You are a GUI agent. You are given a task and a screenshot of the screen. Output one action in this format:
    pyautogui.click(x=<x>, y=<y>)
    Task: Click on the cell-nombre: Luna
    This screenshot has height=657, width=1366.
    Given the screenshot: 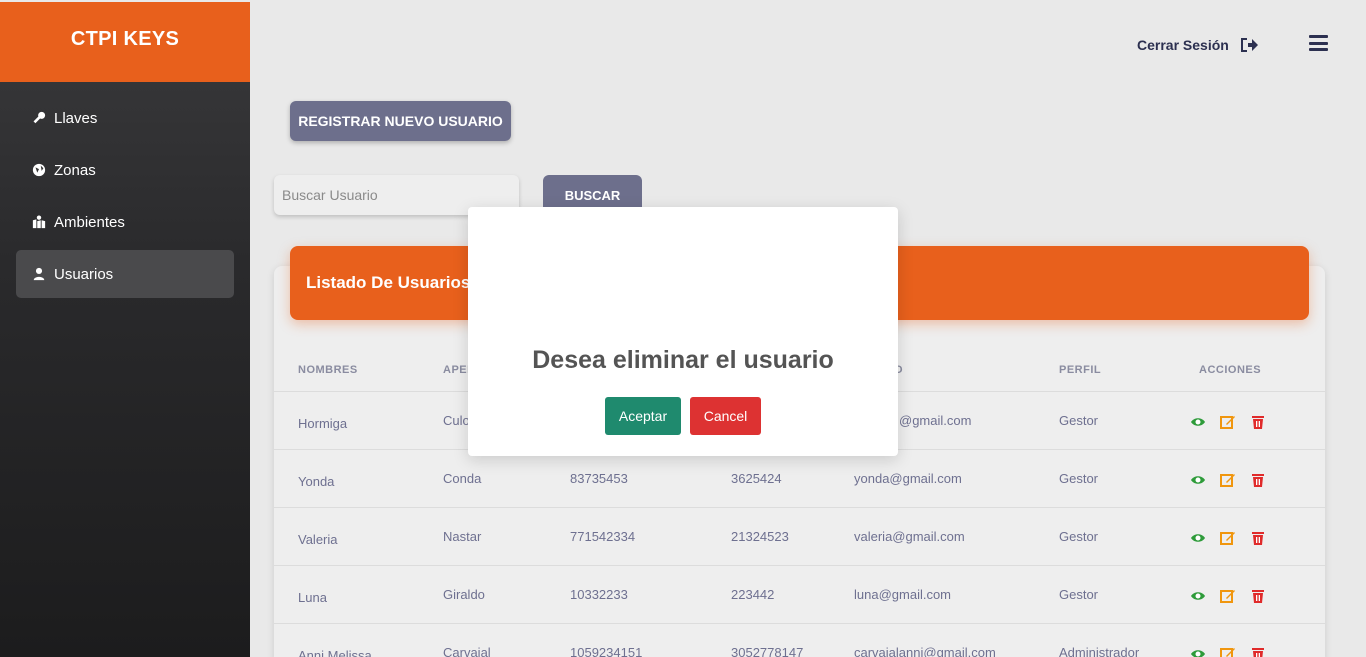 What is the action you would take?
    pyautogui.click(x=312, y=597)
    